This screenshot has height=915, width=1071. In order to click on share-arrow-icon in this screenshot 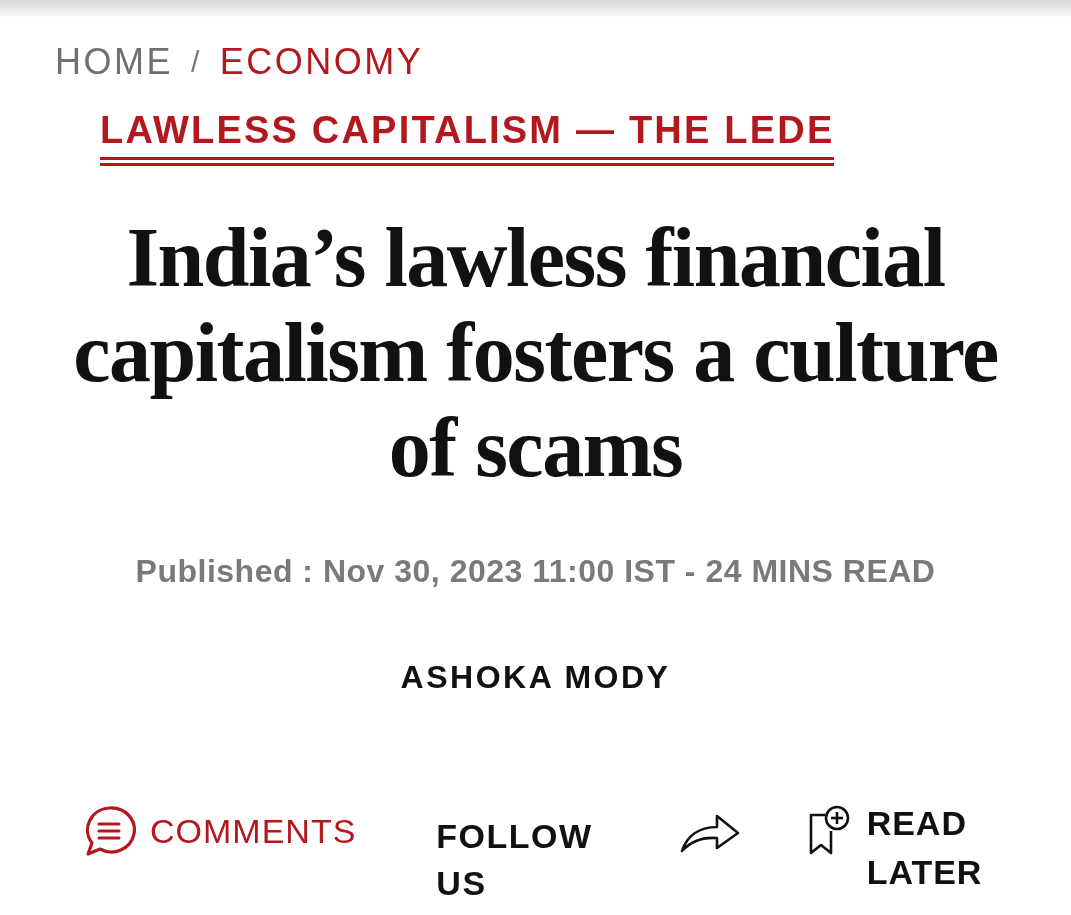, I will do `click(709, 833)`.